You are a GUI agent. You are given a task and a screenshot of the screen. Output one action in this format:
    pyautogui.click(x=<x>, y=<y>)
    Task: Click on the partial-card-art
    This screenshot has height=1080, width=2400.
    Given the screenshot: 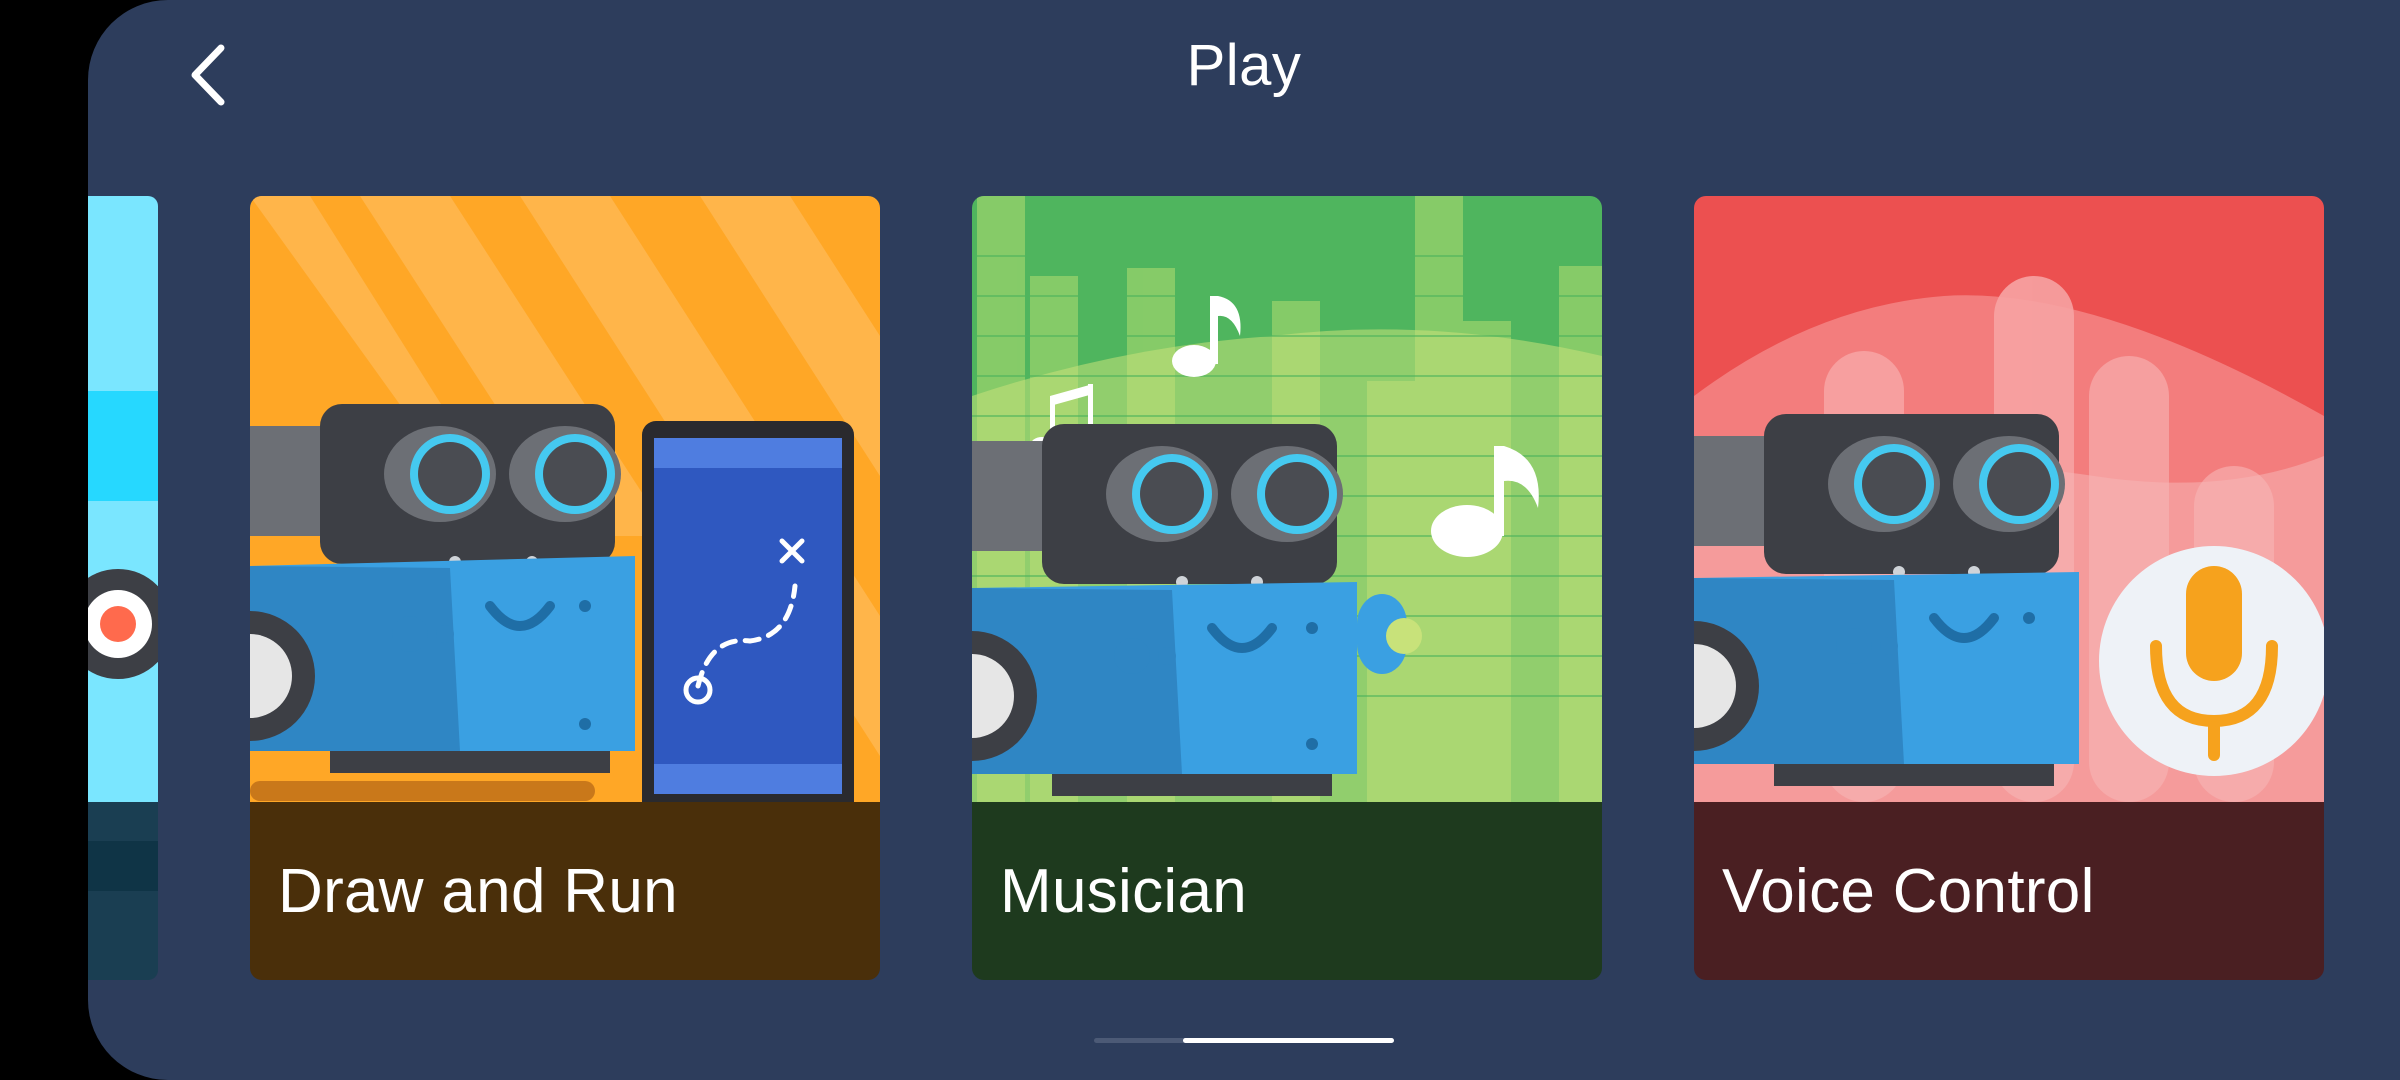 What is the action you would take?
    pyautogui.click(x=123, y=588)
    